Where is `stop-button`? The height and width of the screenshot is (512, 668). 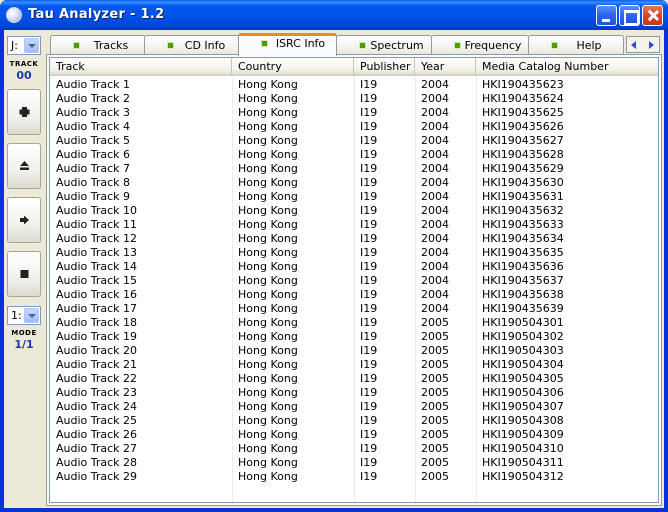 stop-button is located at coordinates (24, 274).